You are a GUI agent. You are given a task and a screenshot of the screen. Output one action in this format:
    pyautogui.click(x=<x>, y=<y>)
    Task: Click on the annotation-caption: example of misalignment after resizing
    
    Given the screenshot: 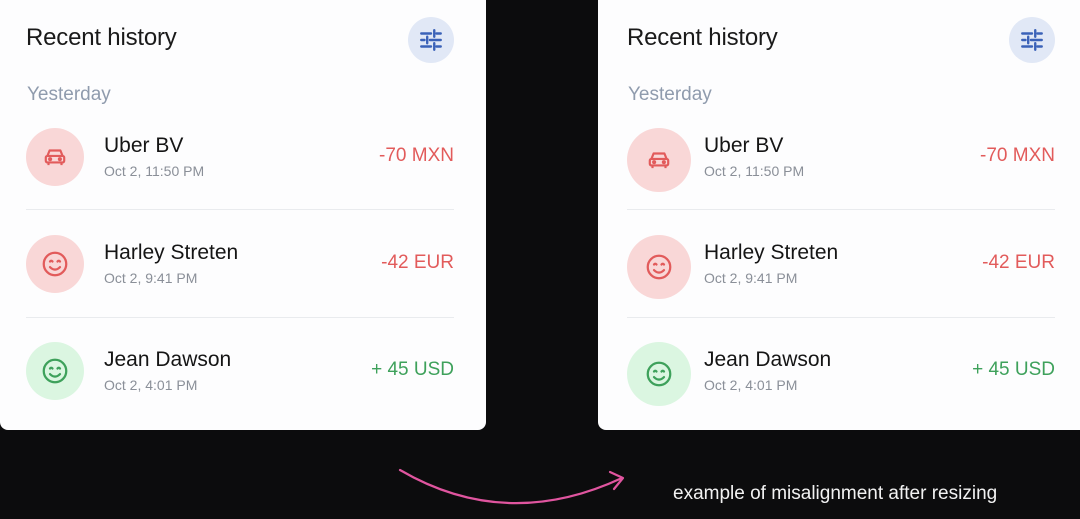 What is the action you would take?
    pyautogui.click(x=835, y=493)
    